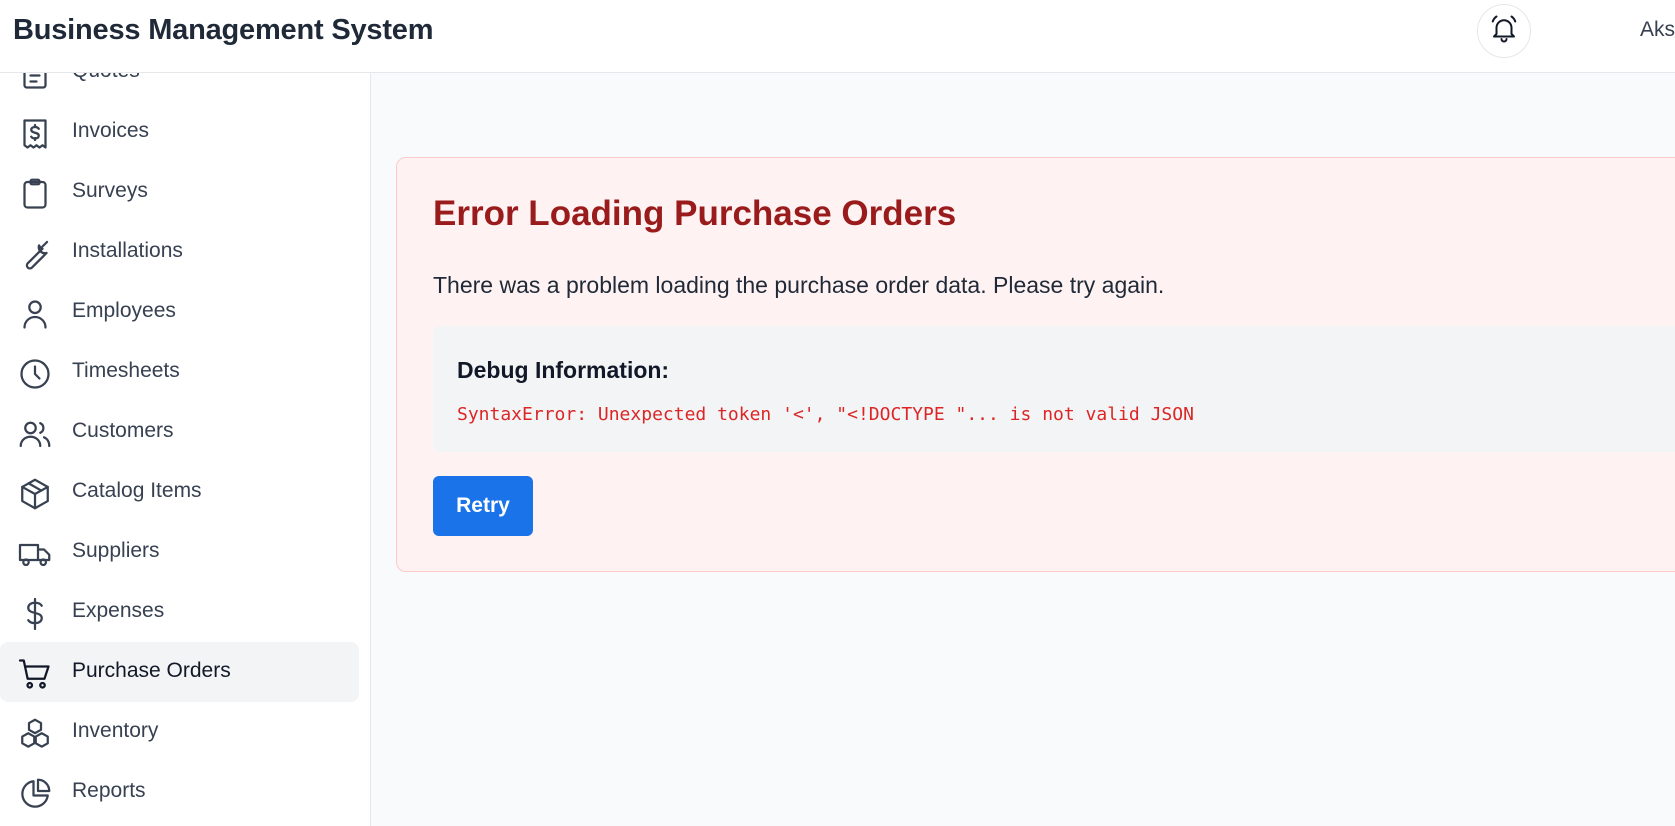 The image size is (1675, 826). What do you see at coordinates (126, 370) in the screenshot?
I see `sidebar-item-label: Timesheets` at bounding box center [126, 370].